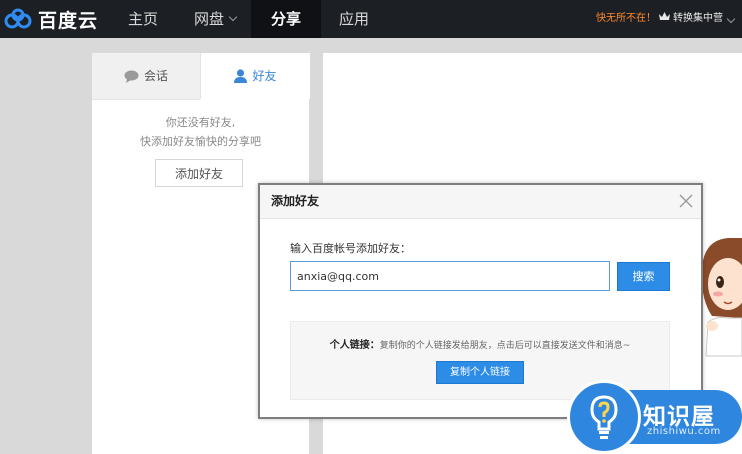 This screenshot has width=742, height=454. I want to click on switch-label: 转换集中营, so click(698, 18).